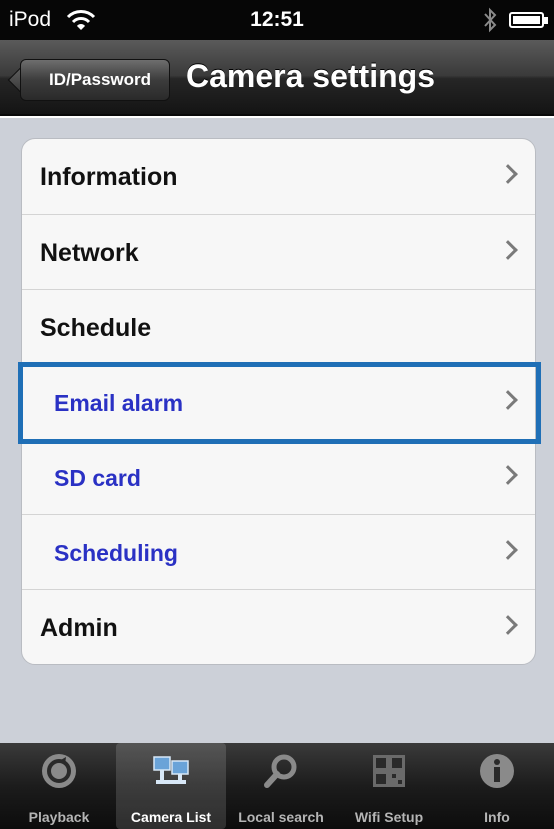 Image resolution: width=554 pixels, height=829 pixels. I want to click on tab-info: Info, so click(497, 786).